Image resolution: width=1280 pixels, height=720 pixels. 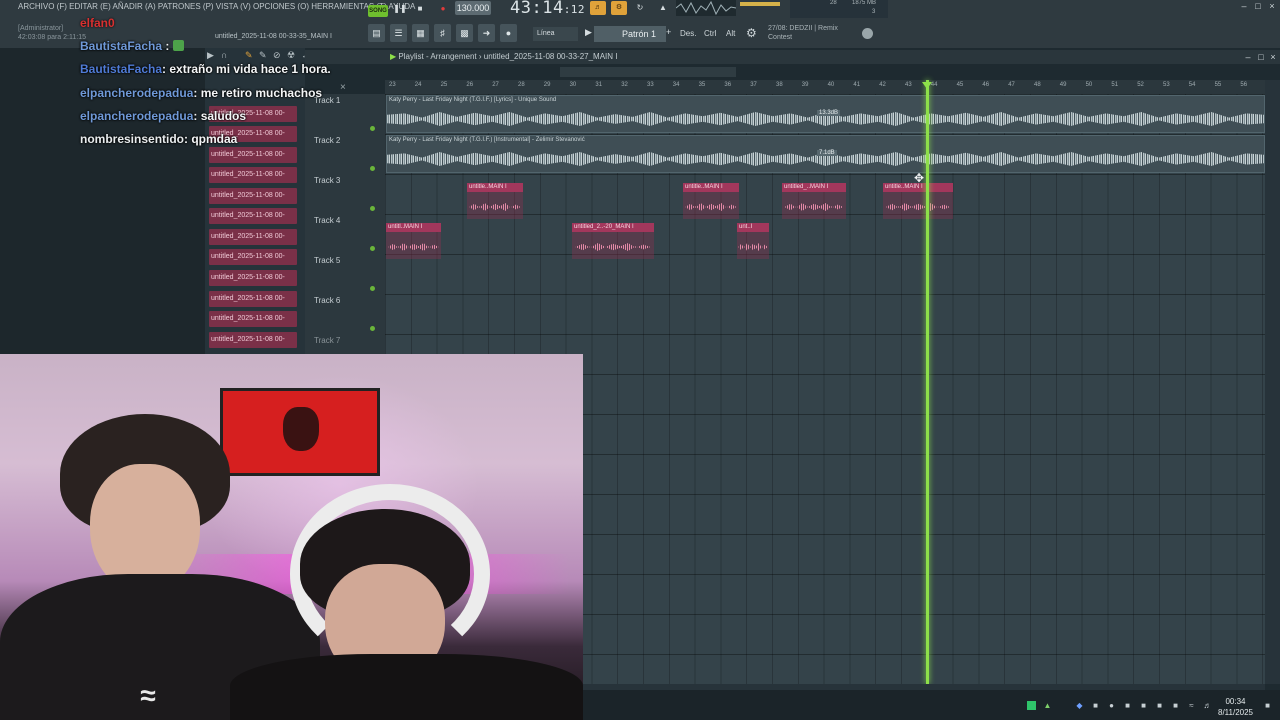 What do you see at coordinates (464, 33) in the screenshot?
I see `piano-roll-icon: ▩` at bounding box center [464, 33].